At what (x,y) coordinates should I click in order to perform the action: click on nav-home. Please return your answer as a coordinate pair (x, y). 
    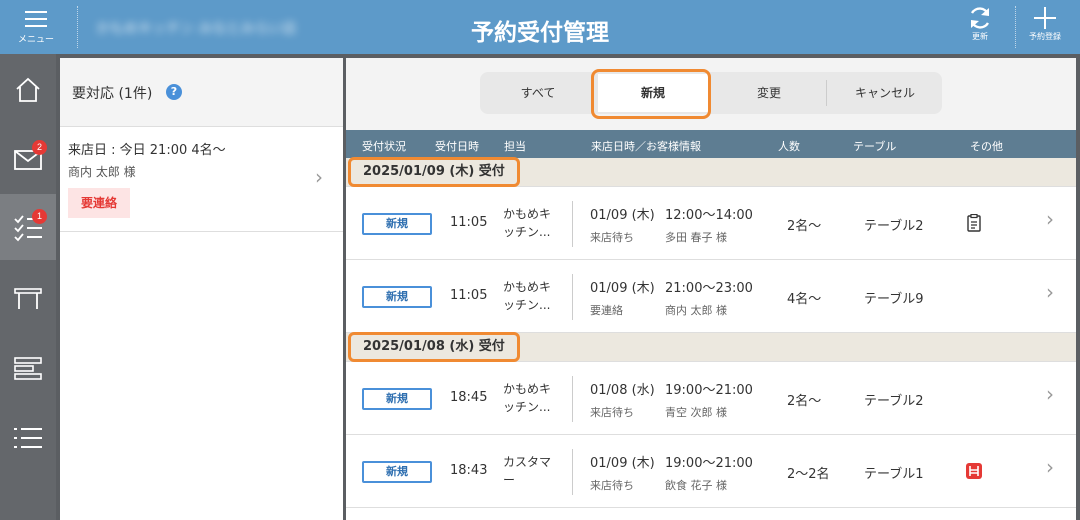
    Looking at the image, I should click on (28, 89).